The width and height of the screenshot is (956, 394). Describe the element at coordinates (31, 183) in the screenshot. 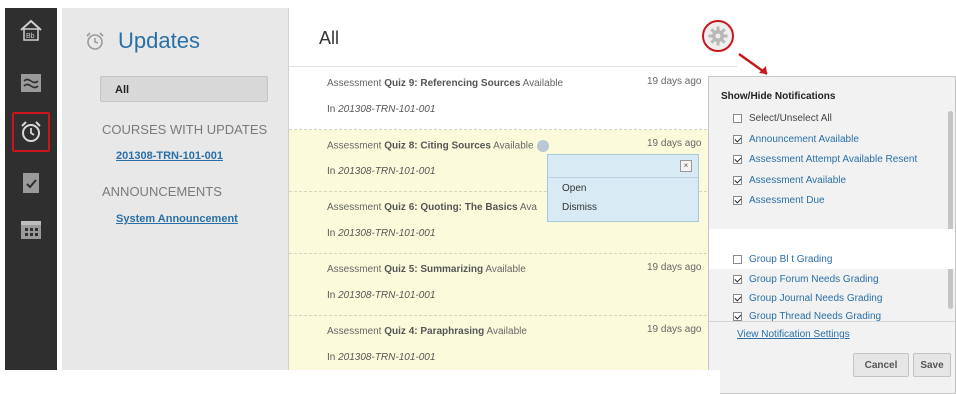

I see `checklist-icon` at that location.